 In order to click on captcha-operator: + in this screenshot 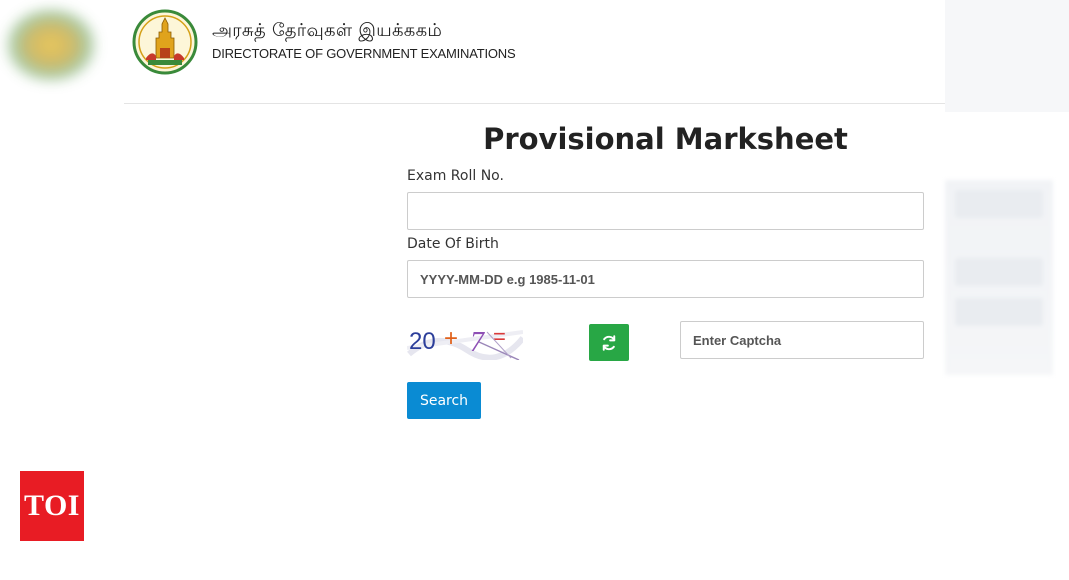, I will do `click(451, 338)`.